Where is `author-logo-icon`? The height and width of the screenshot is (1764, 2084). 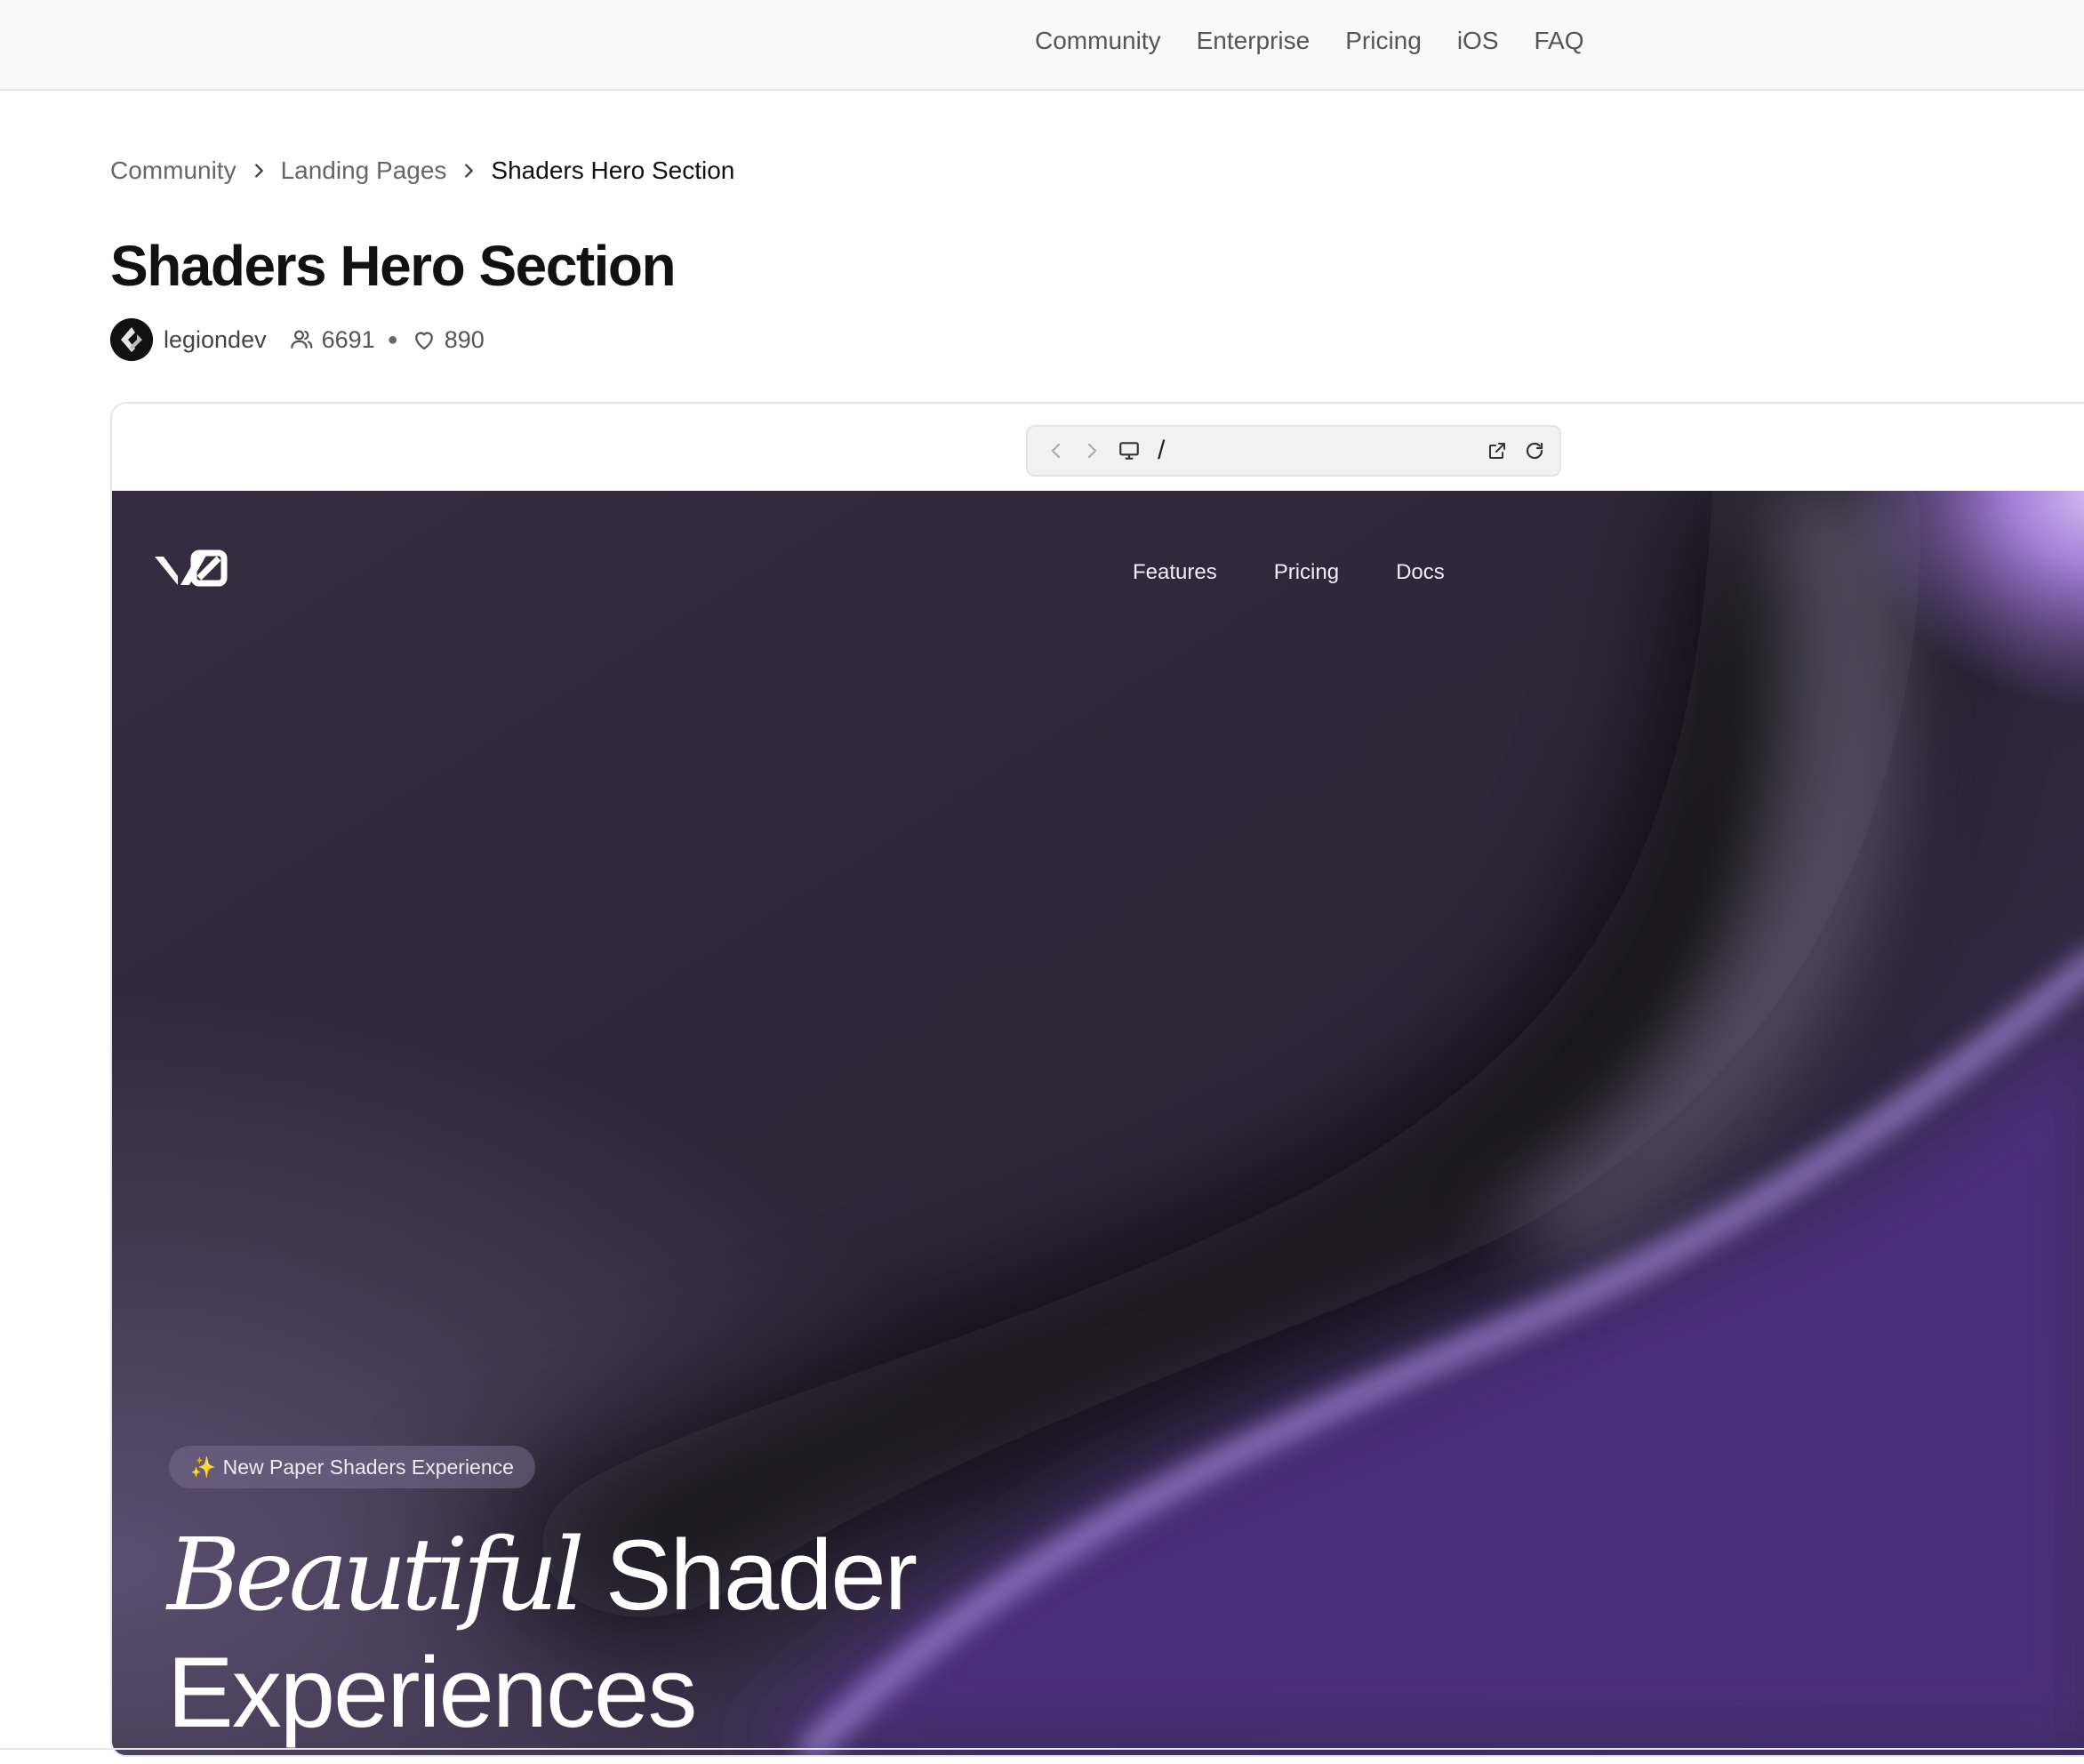 author-logo-icon is located at coordinates (131, 340).